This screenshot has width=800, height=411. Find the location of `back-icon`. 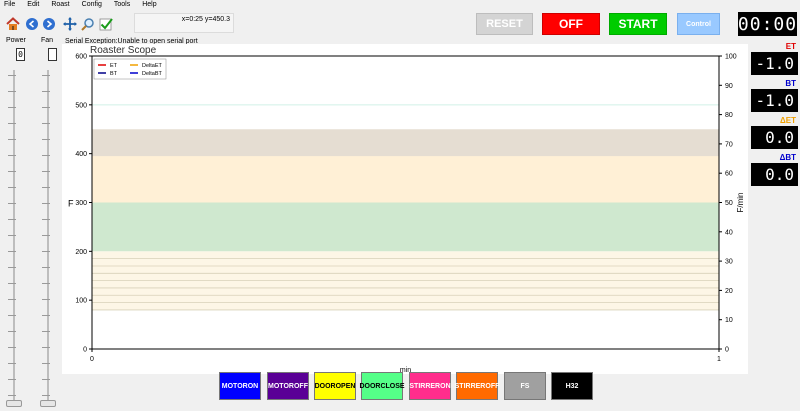

back-icon is located at coordinates (32, 24).